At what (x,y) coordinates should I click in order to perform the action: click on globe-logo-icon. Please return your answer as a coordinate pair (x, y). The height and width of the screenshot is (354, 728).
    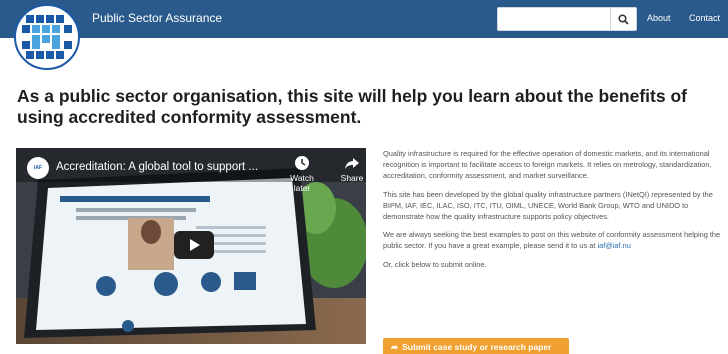
    Looking at the image, I should click on (47, 37).